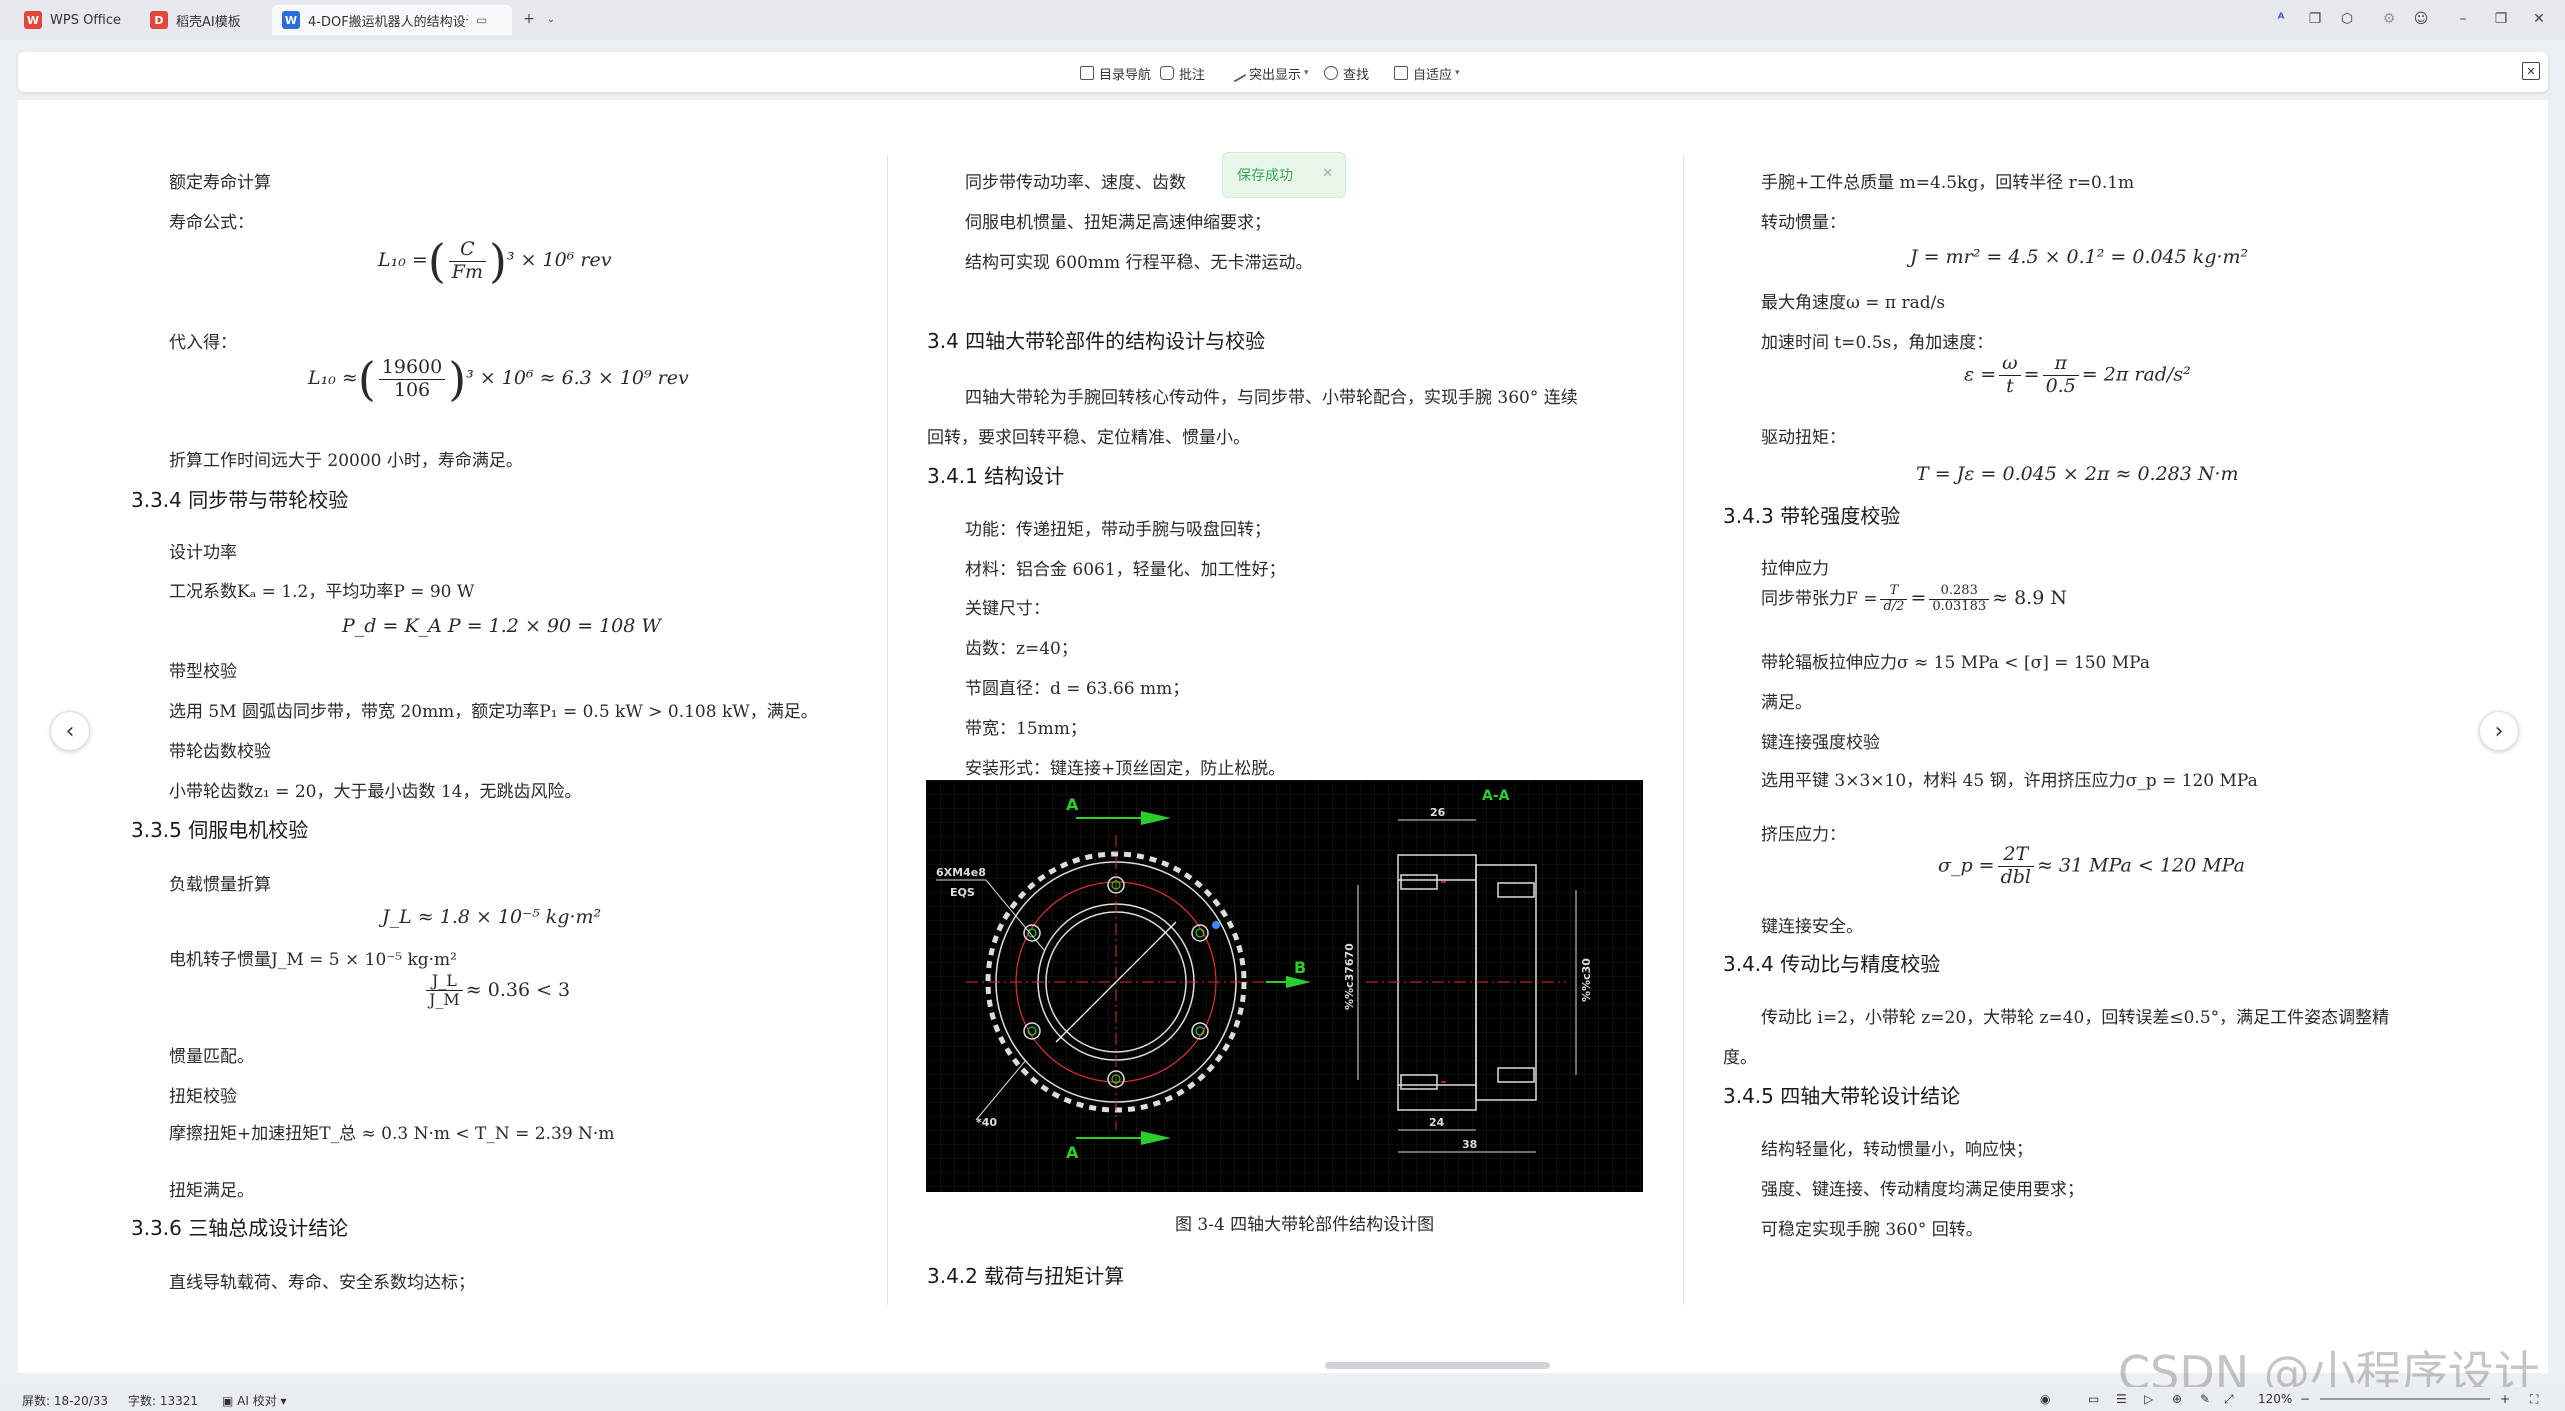 Image resolution: width=2565 pixels, height=1411 pixels. I want to click on text-line: 键连接强度校验, so click(1820, 743).